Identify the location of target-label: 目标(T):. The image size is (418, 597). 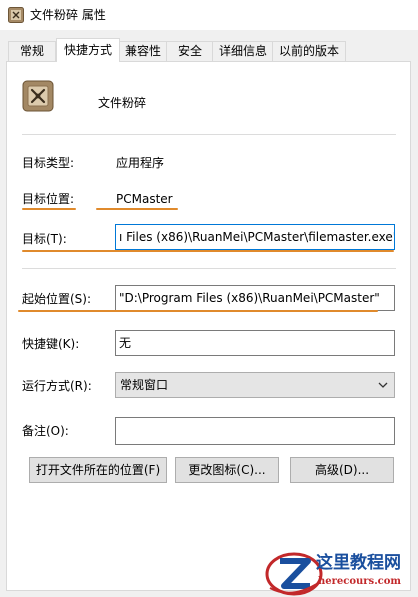
(44, 239).